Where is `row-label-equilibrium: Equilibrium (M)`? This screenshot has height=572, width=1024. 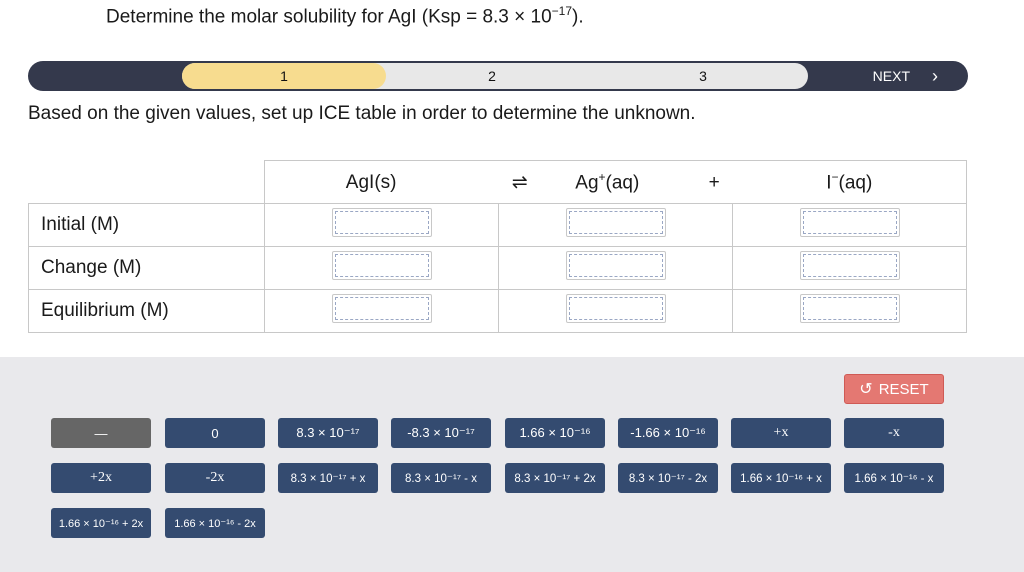
row-label-equilibrium: Equilibrium (M) is located at coordinates (146, 311).